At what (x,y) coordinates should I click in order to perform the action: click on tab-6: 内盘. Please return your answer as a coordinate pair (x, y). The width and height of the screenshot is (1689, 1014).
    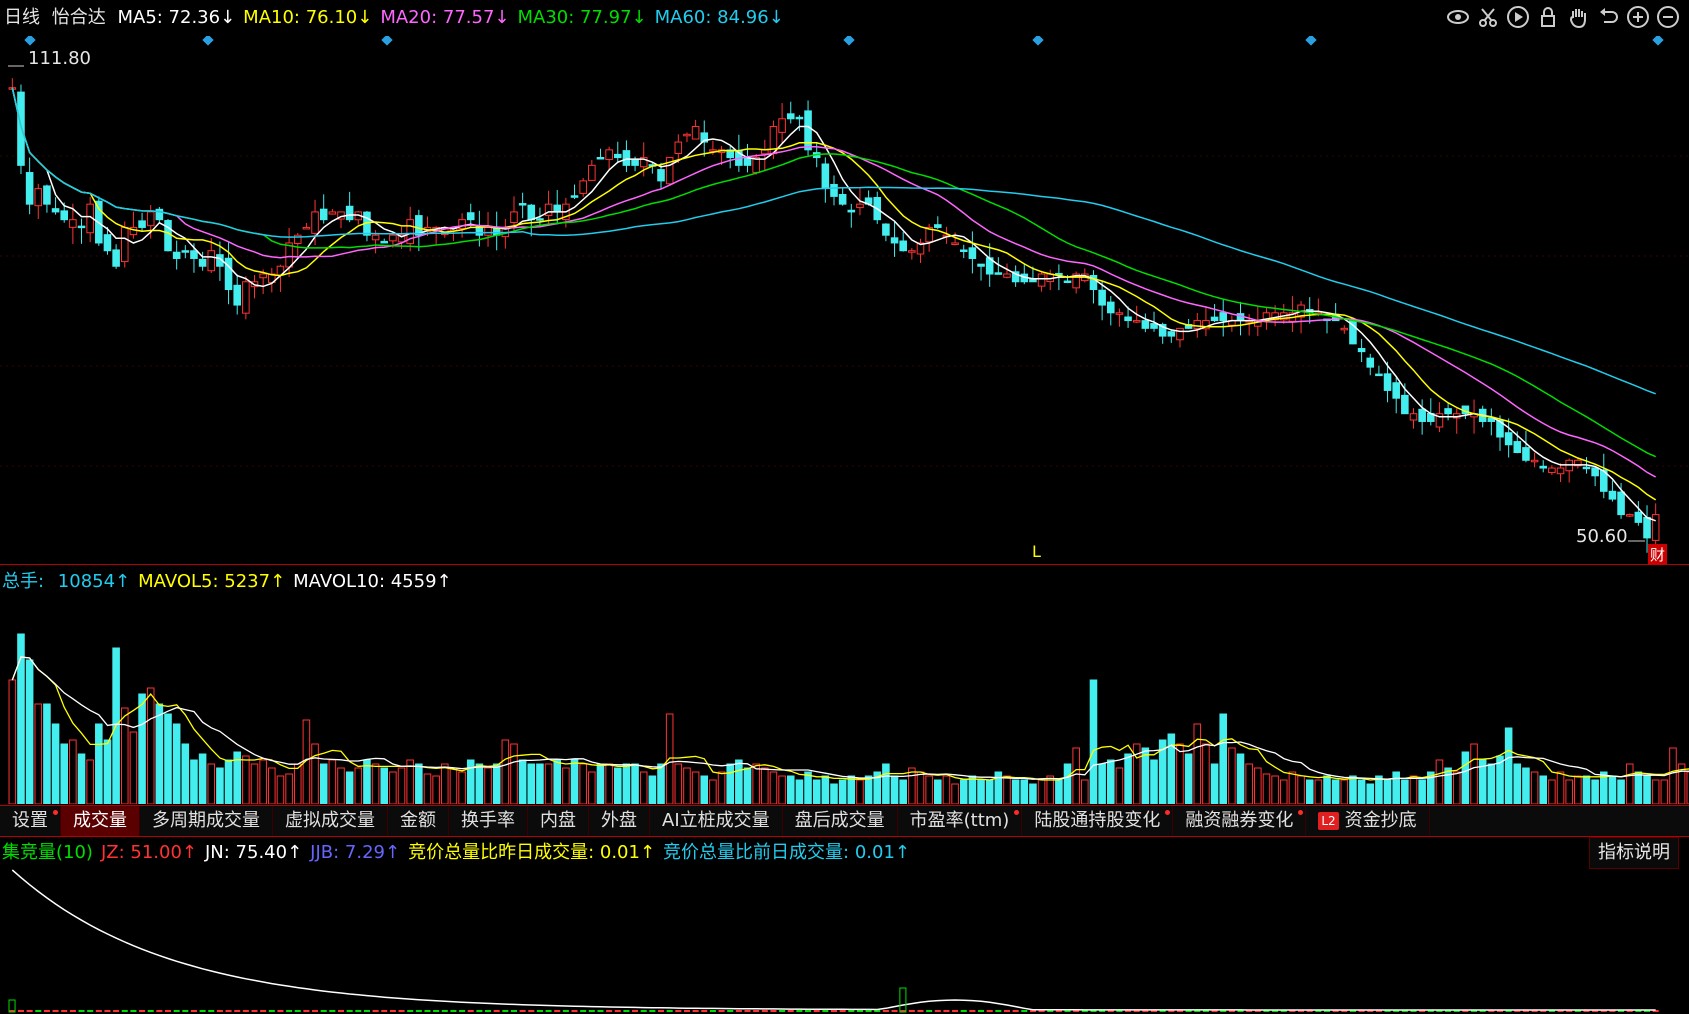
    Looking at the image, I should click on (558, 821).